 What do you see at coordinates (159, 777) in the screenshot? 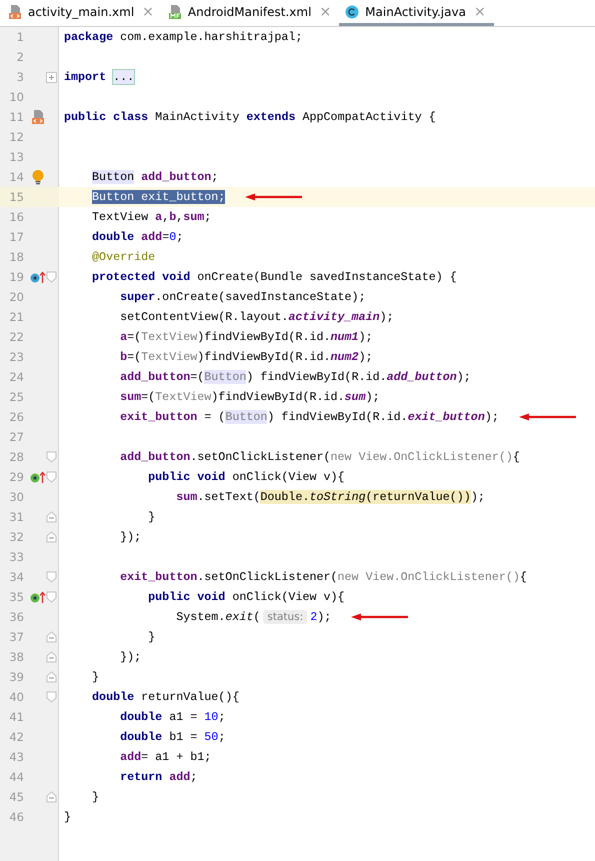
I see `code-line: return add;` at bounding box center [159, 777].